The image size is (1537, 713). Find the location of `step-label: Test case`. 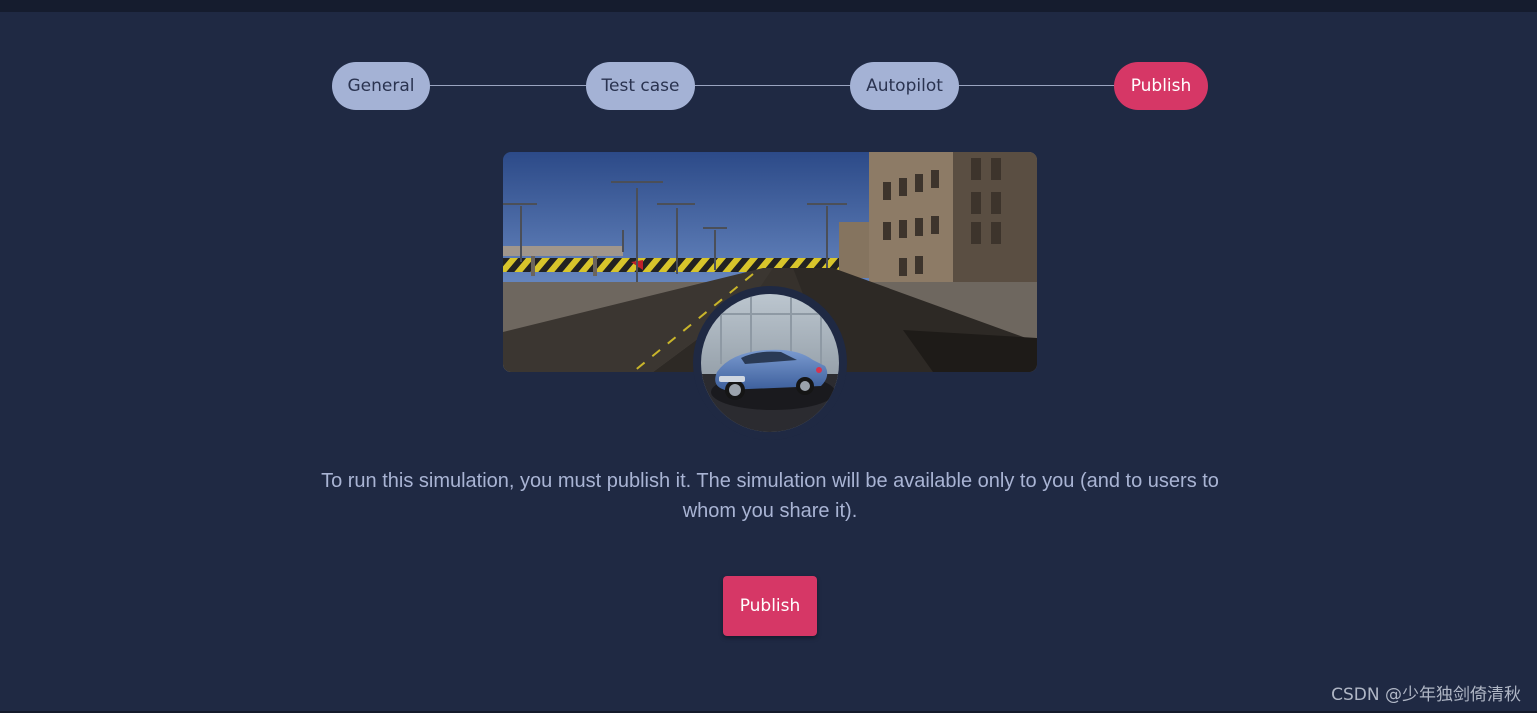

step-label: Test case is located at coordinates (640, 86).